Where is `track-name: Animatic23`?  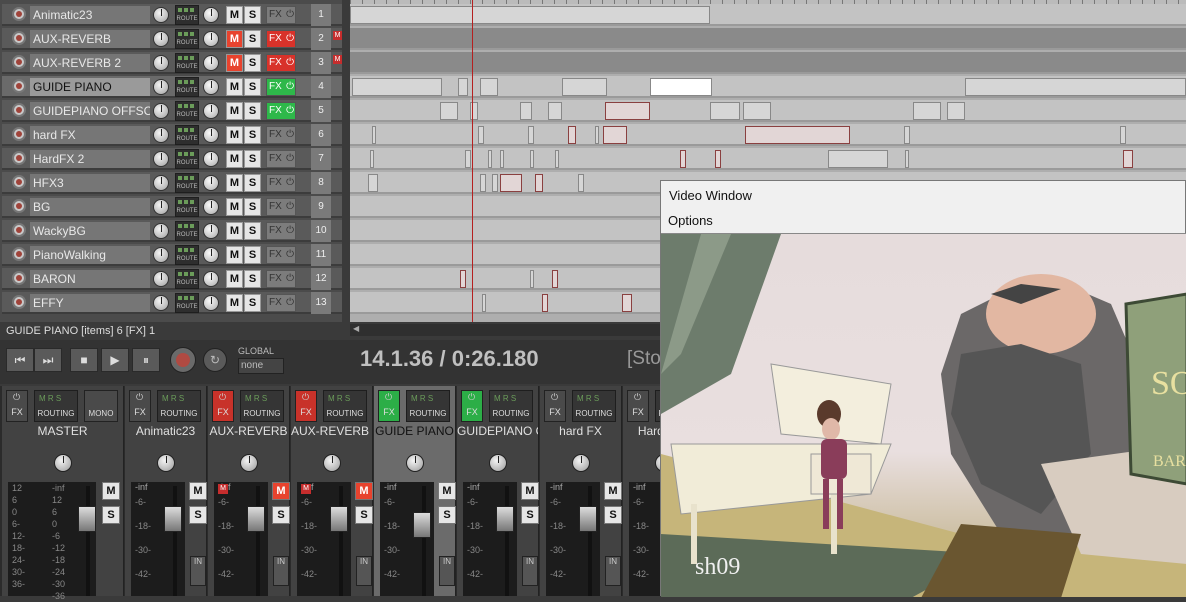 track-name: Animatic23 is located at coordinates (90, 15).